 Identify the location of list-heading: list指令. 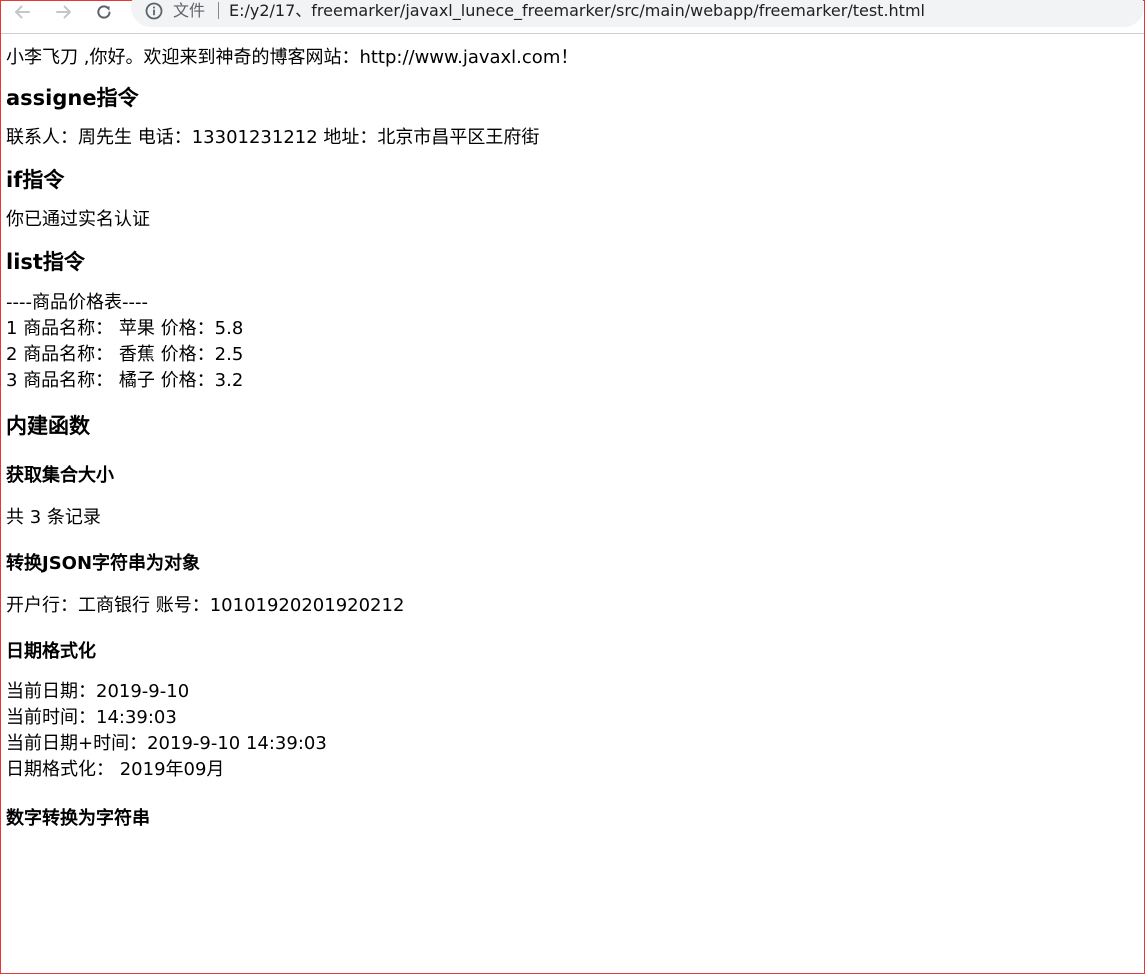
(45, 262).